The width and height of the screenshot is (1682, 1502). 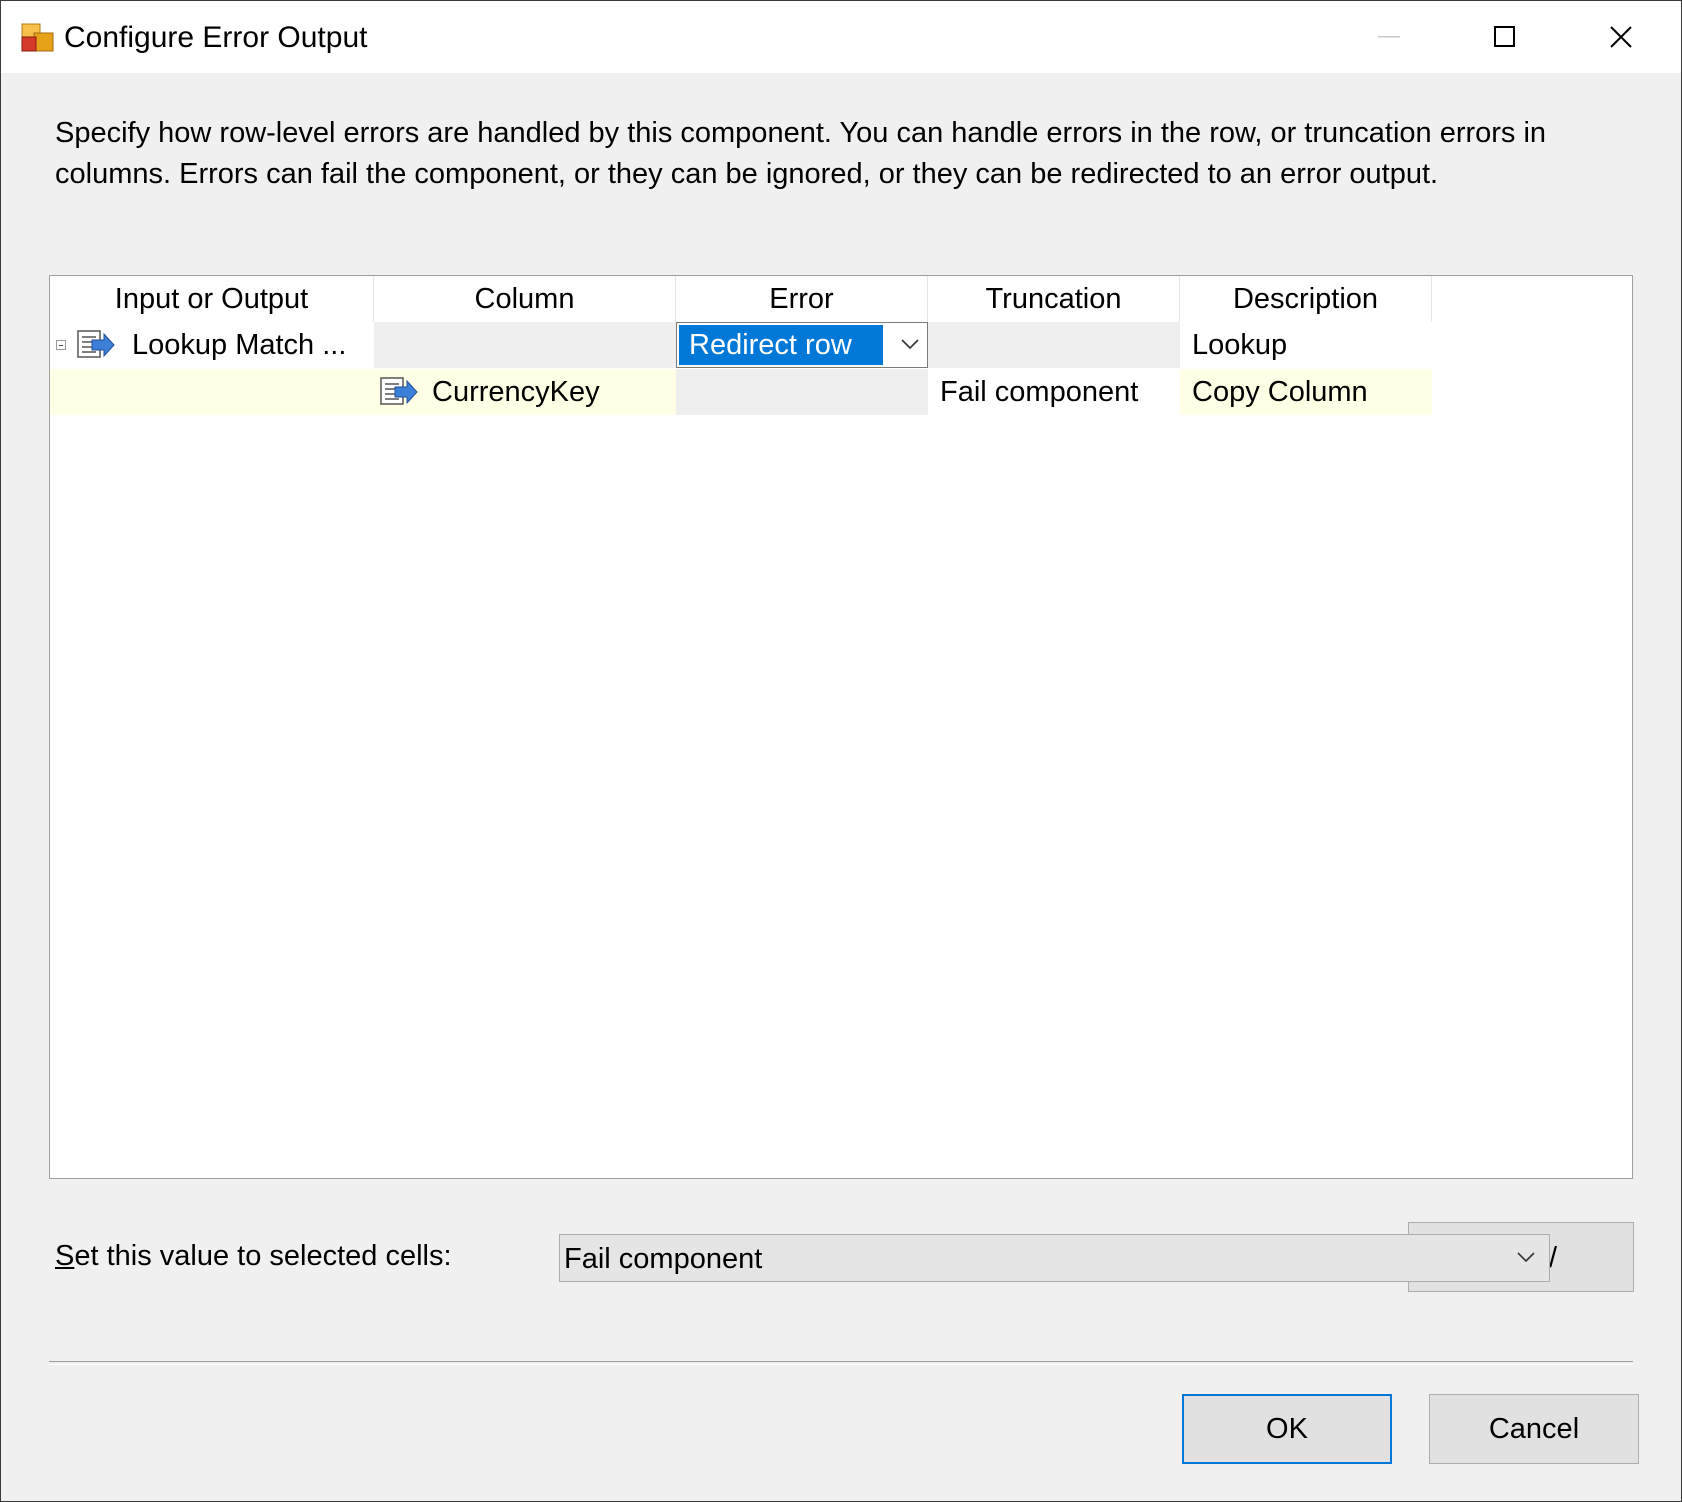 What do you see at coordinates (525, 345) in the screenshot?
I see `table-cell-column` at bounding box center [525, 345].